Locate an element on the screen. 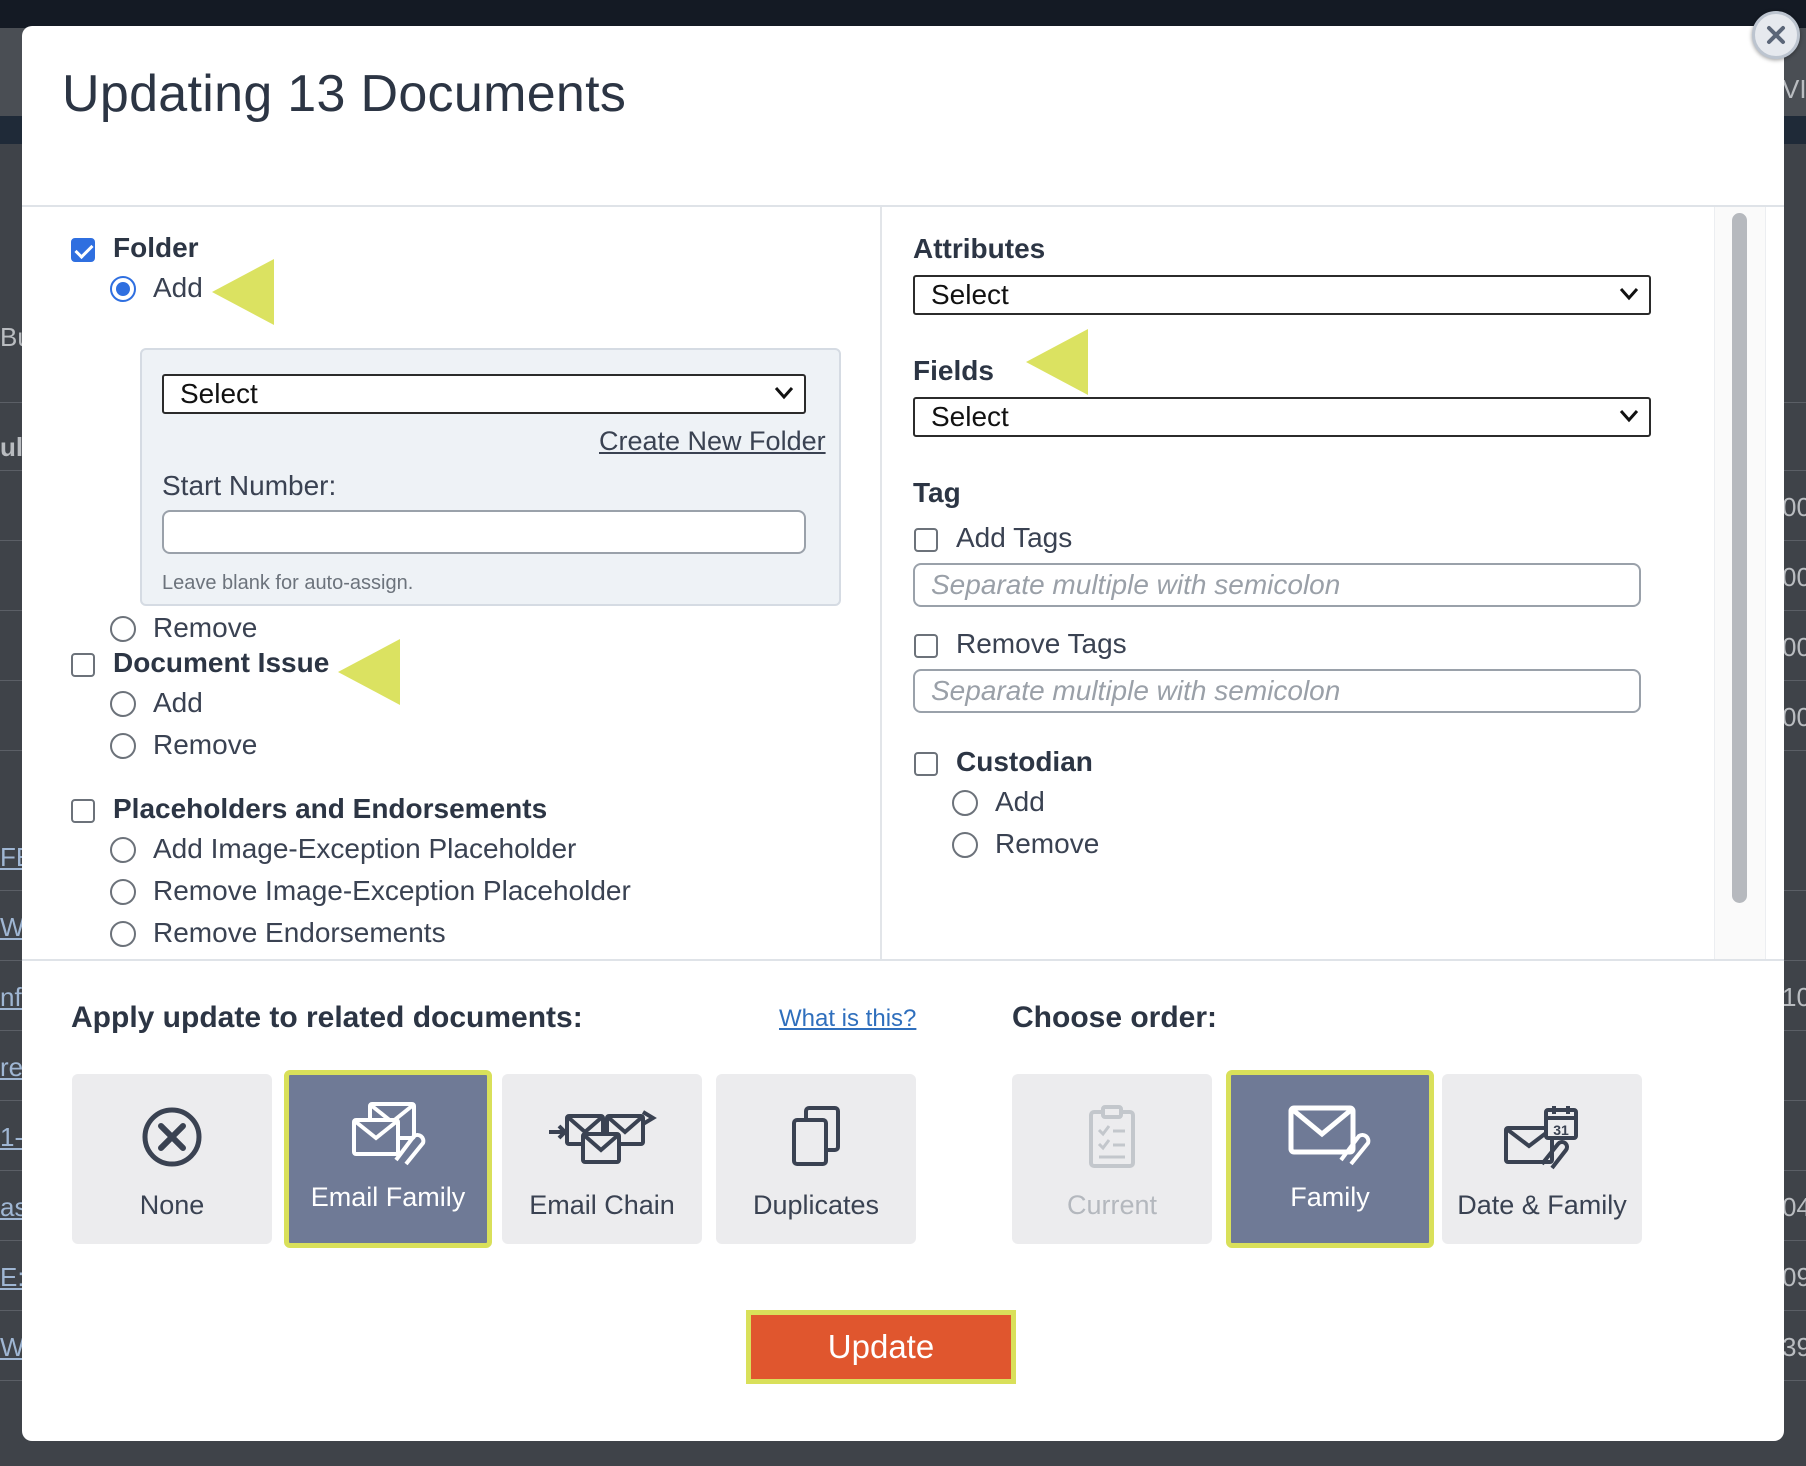 This screenshot has width=1806, height=1466. order-current-tile: Current is located at coordinates (1112, 1159).